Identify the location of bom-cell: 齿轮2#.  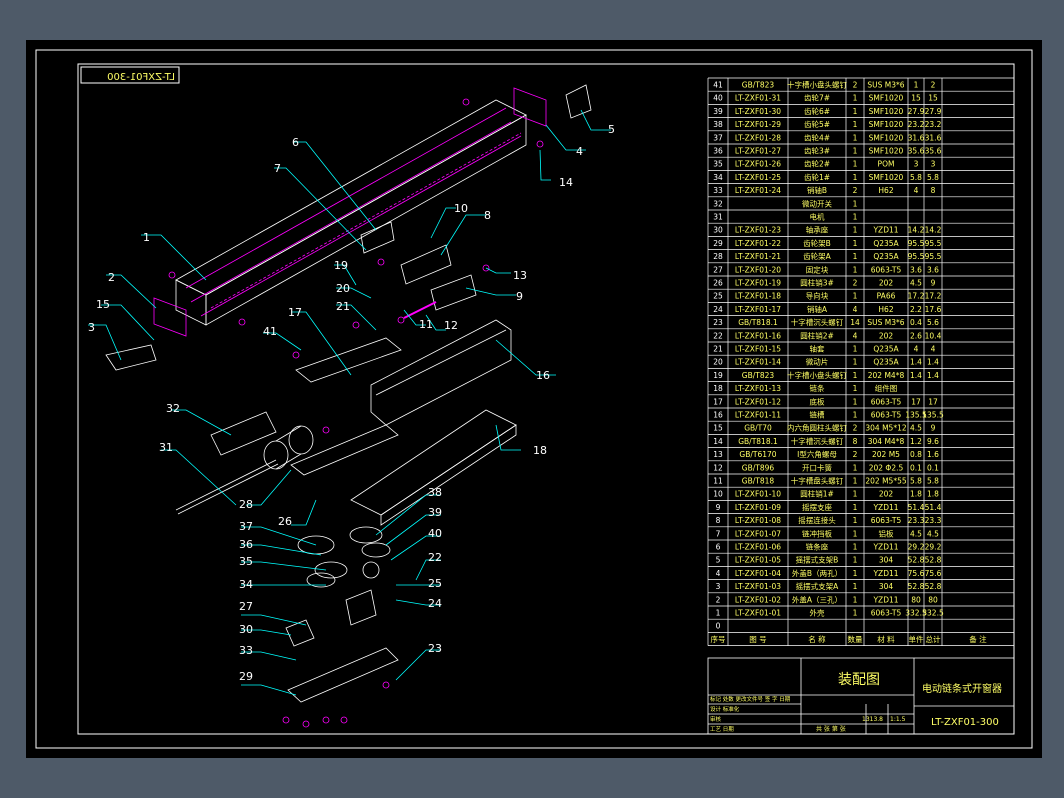
(817, 164).